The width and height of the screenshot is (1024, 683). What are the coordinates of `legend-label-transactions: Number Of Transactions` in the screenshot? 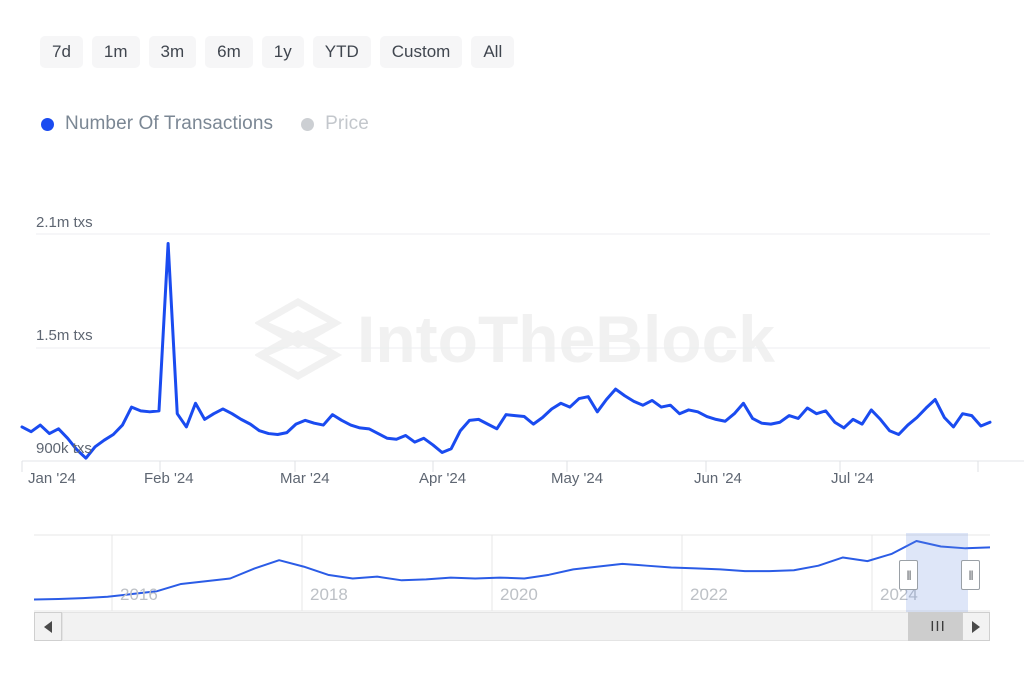 It's located at (169, 123).